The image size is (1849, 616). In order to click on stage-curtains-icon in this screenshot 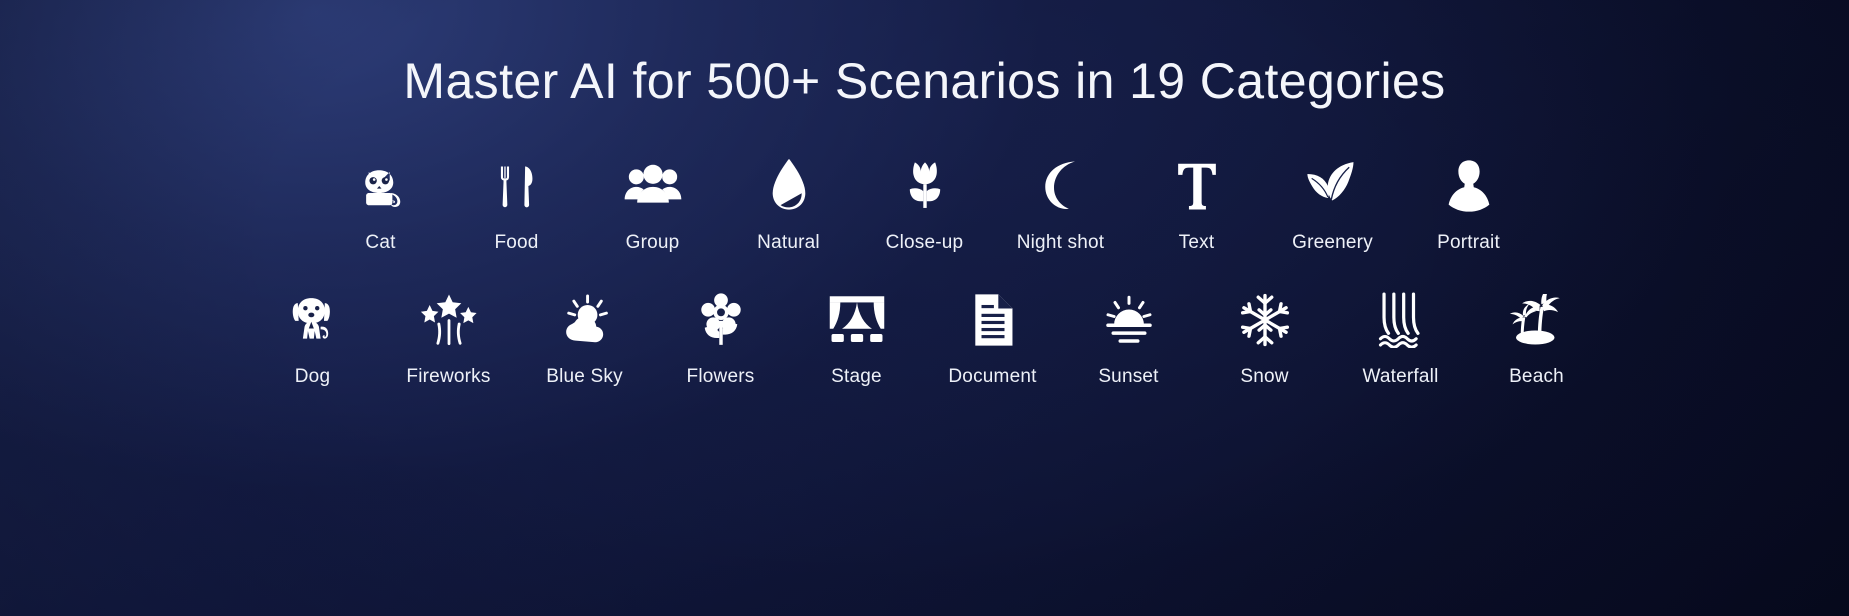, I will do `click(857, 320)`.